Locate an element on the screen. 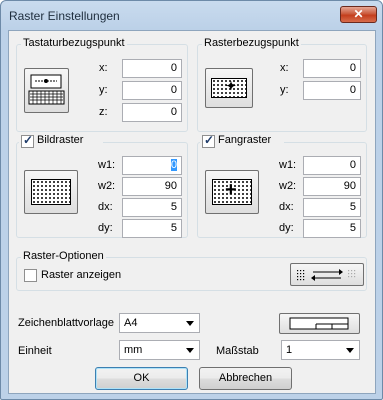 The image size is (383, 400). einheit-value: mm is located at coordinates (133, 350).